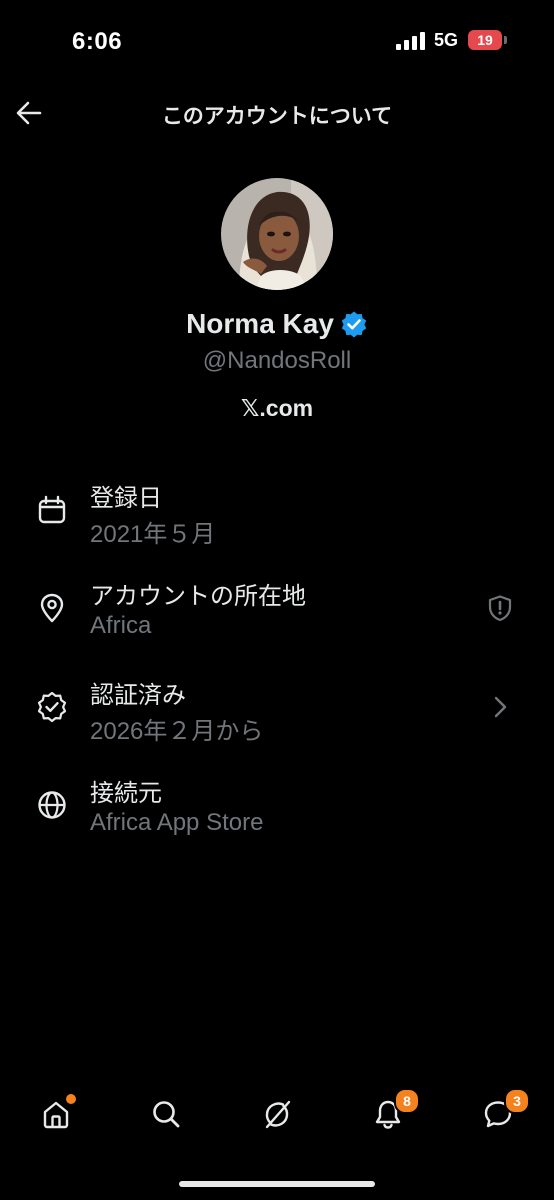  I want to click on network-label: 5G, so click(446, 40).